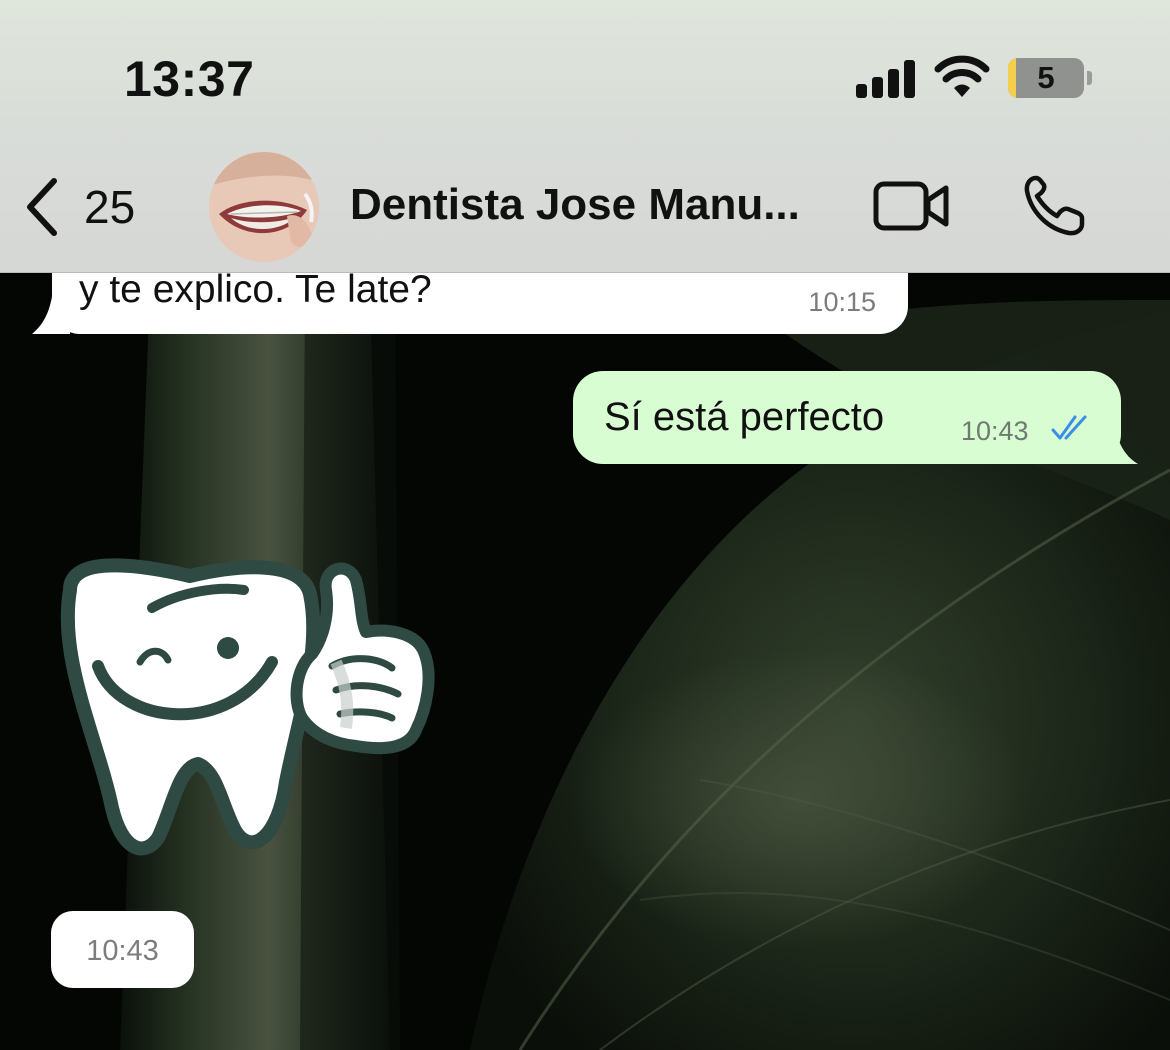 The width and height of the screenshot is (1170, 1050). What do you see at coordinates (1089, 78) in the screenshot?
I see `battery-cap` at bounding box center [1089, 78].